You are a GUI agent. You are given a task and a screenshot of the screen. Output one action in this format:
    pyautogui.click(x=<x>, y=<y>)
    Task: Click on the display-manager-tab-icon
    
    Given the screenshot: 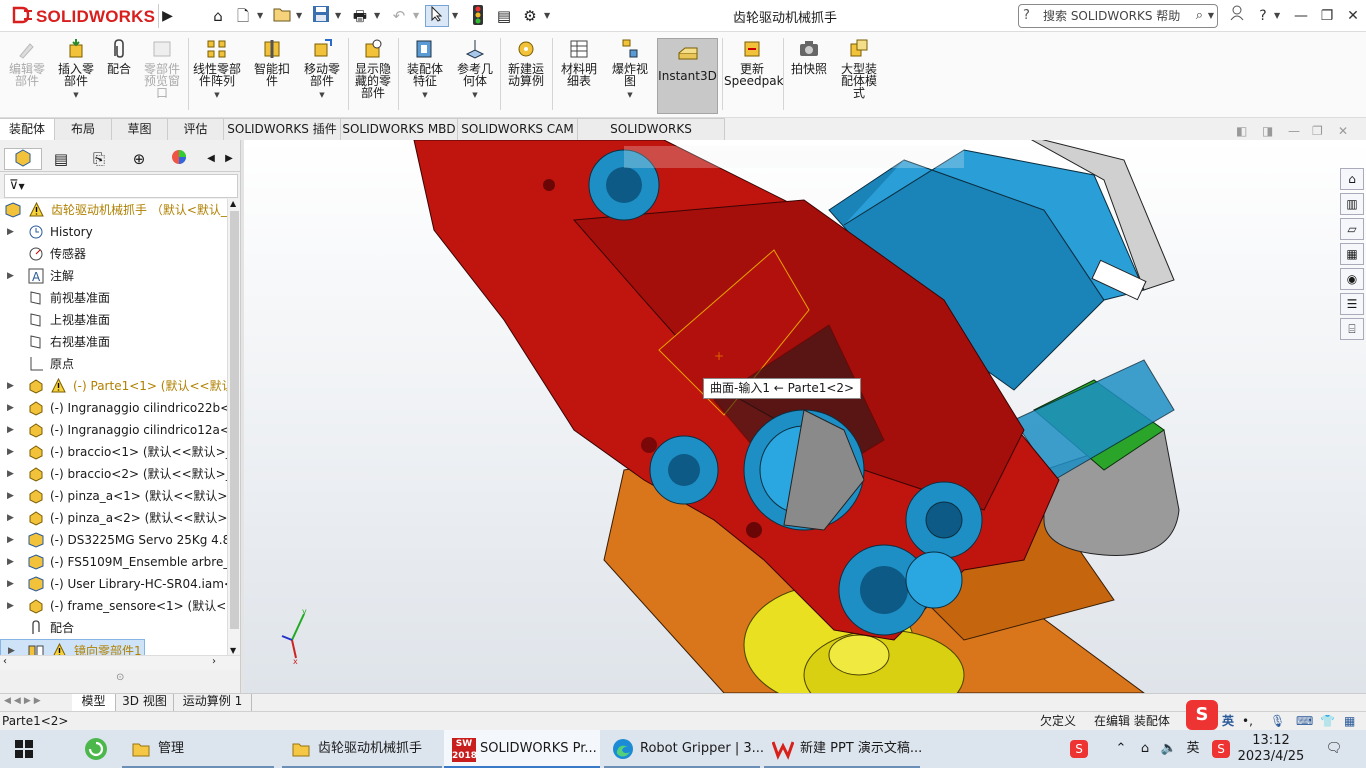 What is the action you would take?
    pyautogui.click(x=179, y=159)
    